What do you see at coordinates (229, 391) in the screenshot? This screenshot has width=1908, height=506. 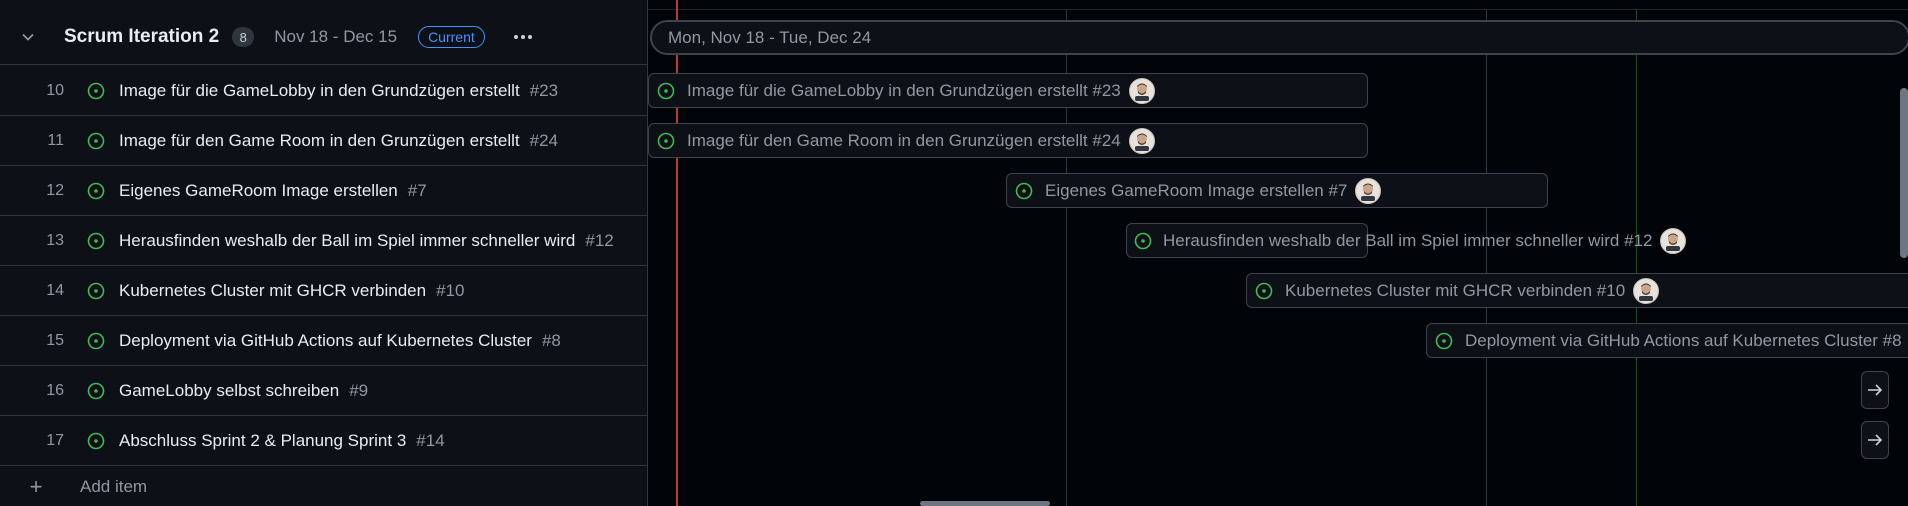 I see `issue-title: GameLobby selbst schreiben` at bounding box center [229, 391].